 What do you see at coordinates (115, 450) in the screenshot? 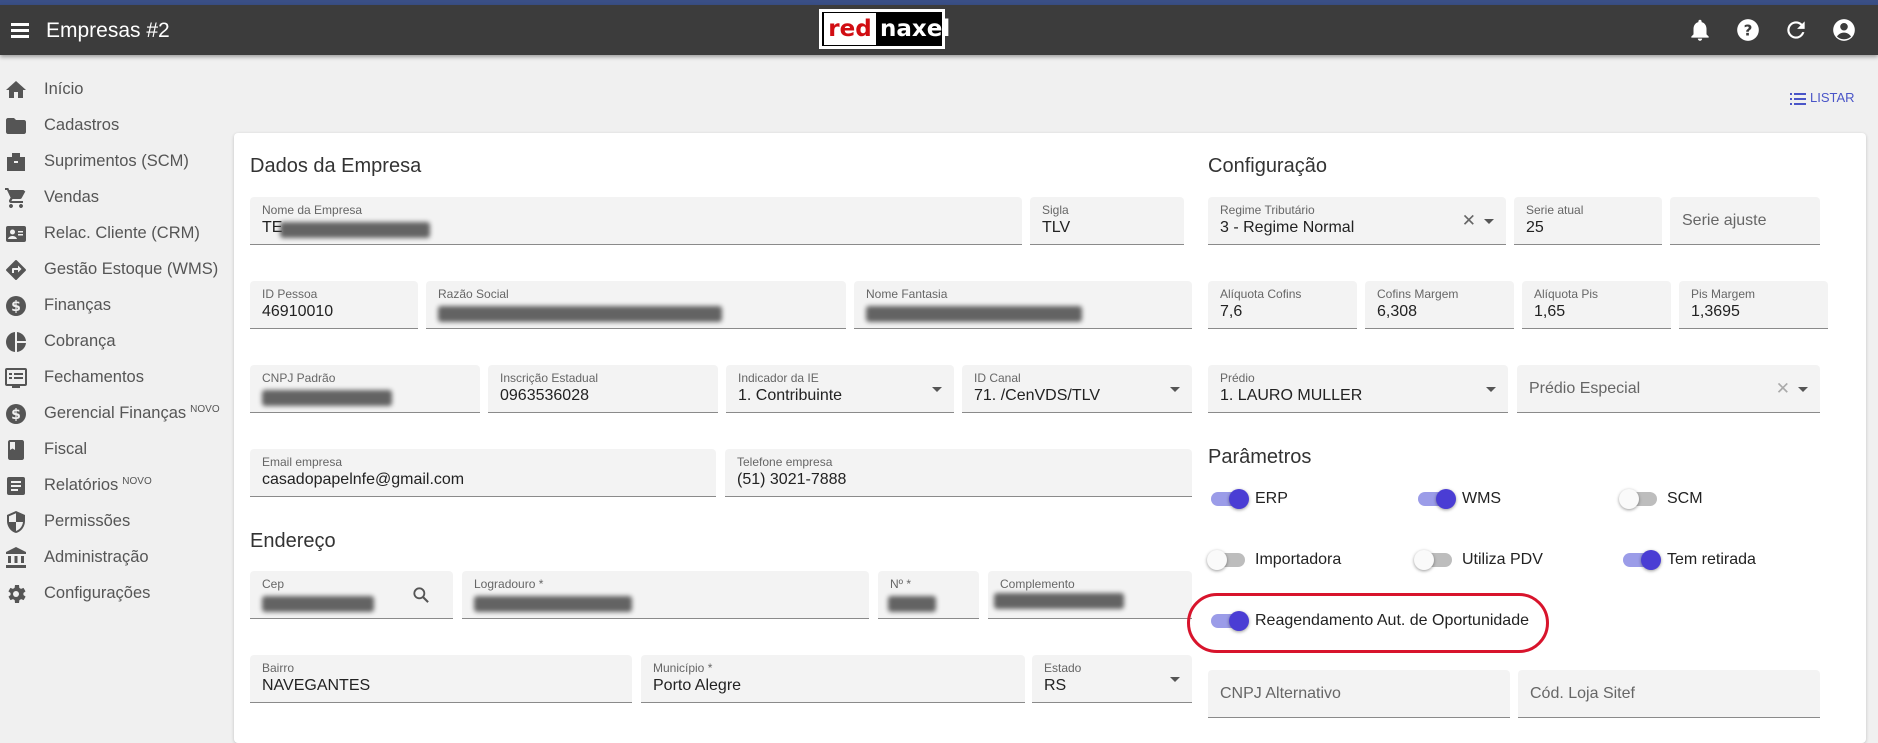
I see `sidebar-item-fiscal: Fiscal` at bounding box center [115, 450].